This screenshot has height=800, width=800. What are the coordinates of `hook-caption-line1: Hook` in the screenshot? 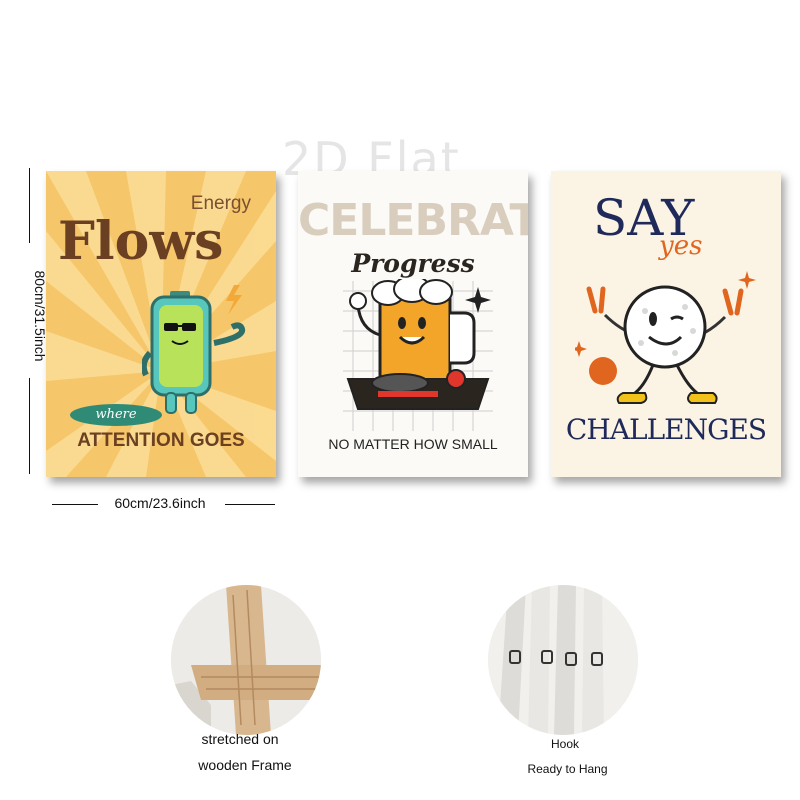 It's located at (564, 744).